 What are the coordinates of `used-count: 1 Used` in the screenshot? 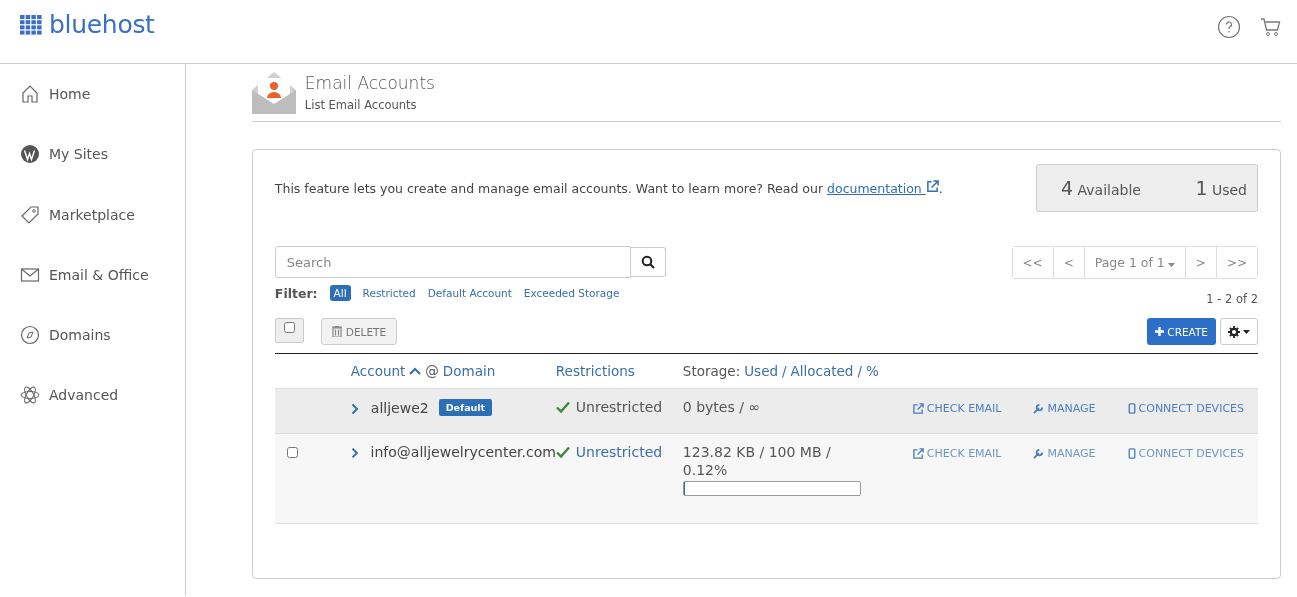 It's located at (1221, 188).